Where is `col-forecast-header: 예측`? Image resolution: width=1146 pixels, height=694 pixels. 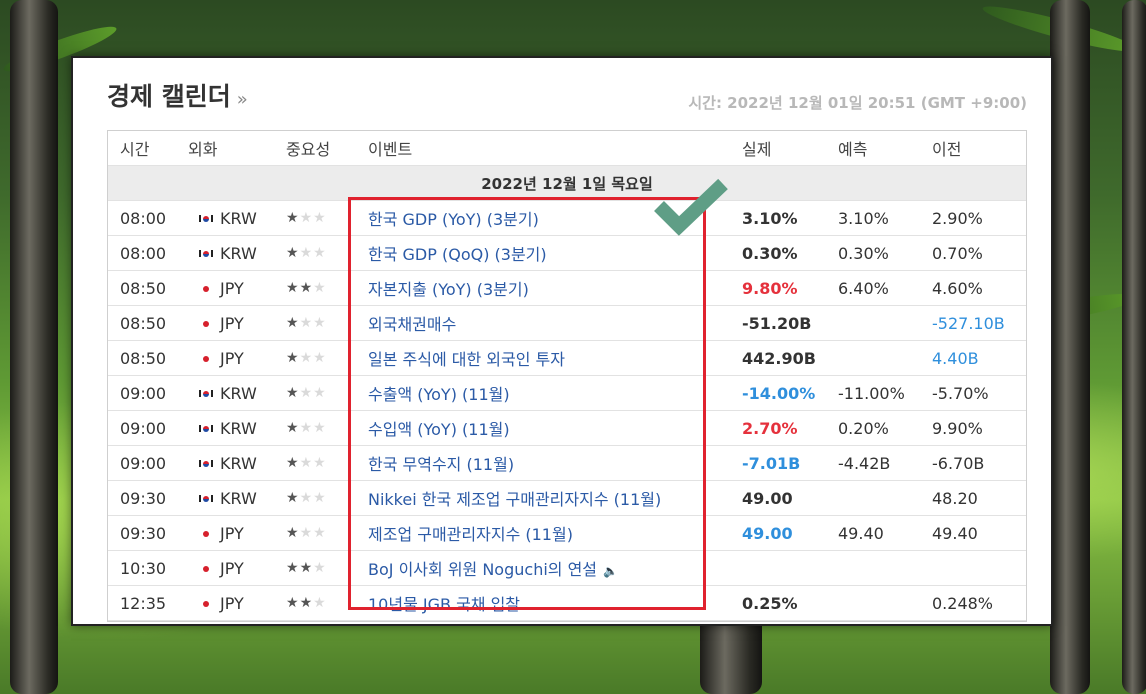
col-forecast-header: 예측 is located at coordinates (853, 149).